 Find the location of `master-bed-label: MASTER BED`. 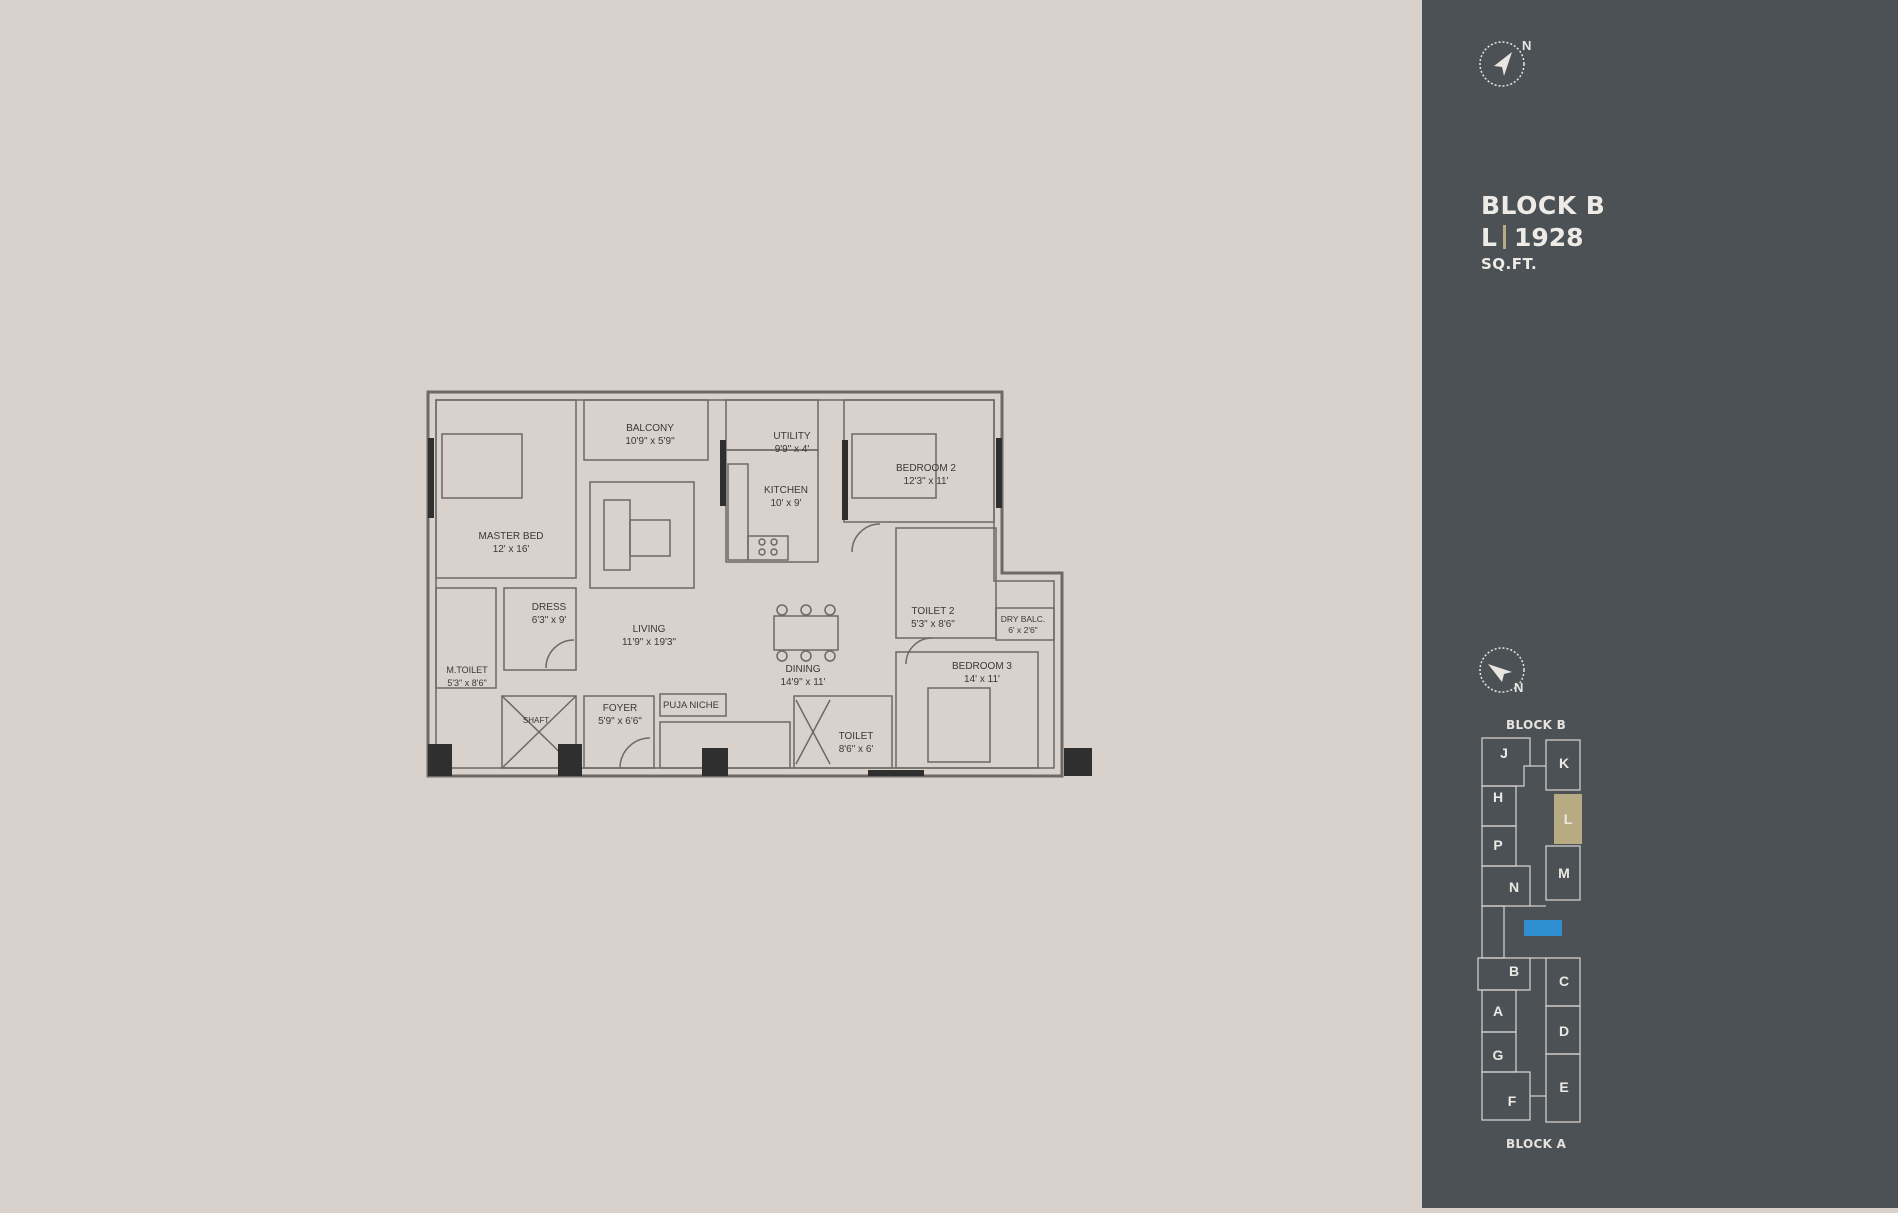

master-bed-label: MASTER BED is located at coordinates (510, 536).